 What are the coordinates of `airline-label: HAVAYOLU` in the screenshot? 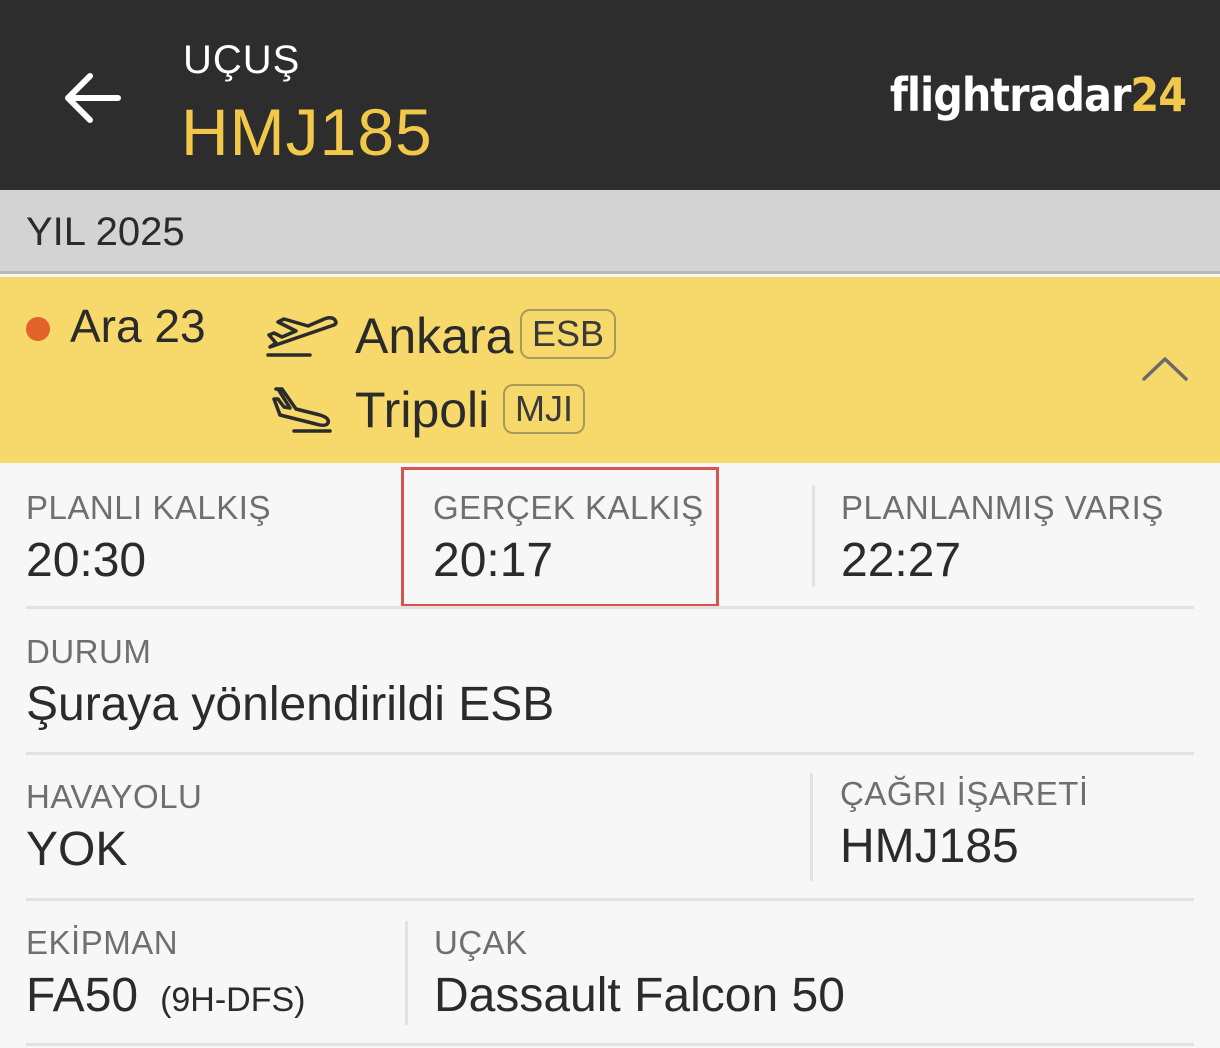 It's located at (114, 796).